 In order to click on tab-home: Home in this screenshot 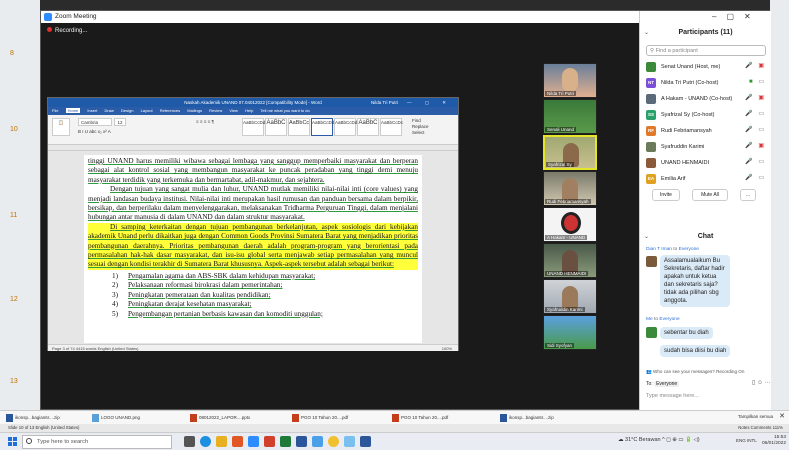, I will do `click(73, 110)`.